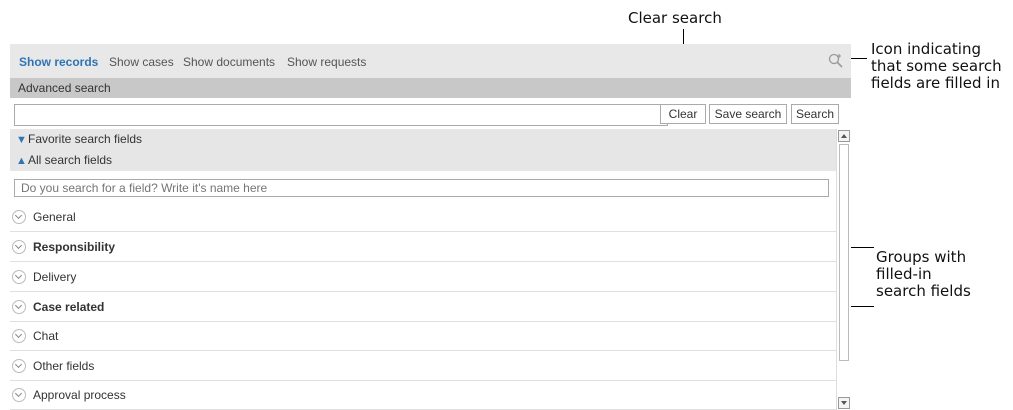 Image resolution: width=1013 pixels, height=410 pixels. What do you see at coordinates (423, 336) in the screenshot?
I see `group-chat: Chat` at bounding box center [423, 336].